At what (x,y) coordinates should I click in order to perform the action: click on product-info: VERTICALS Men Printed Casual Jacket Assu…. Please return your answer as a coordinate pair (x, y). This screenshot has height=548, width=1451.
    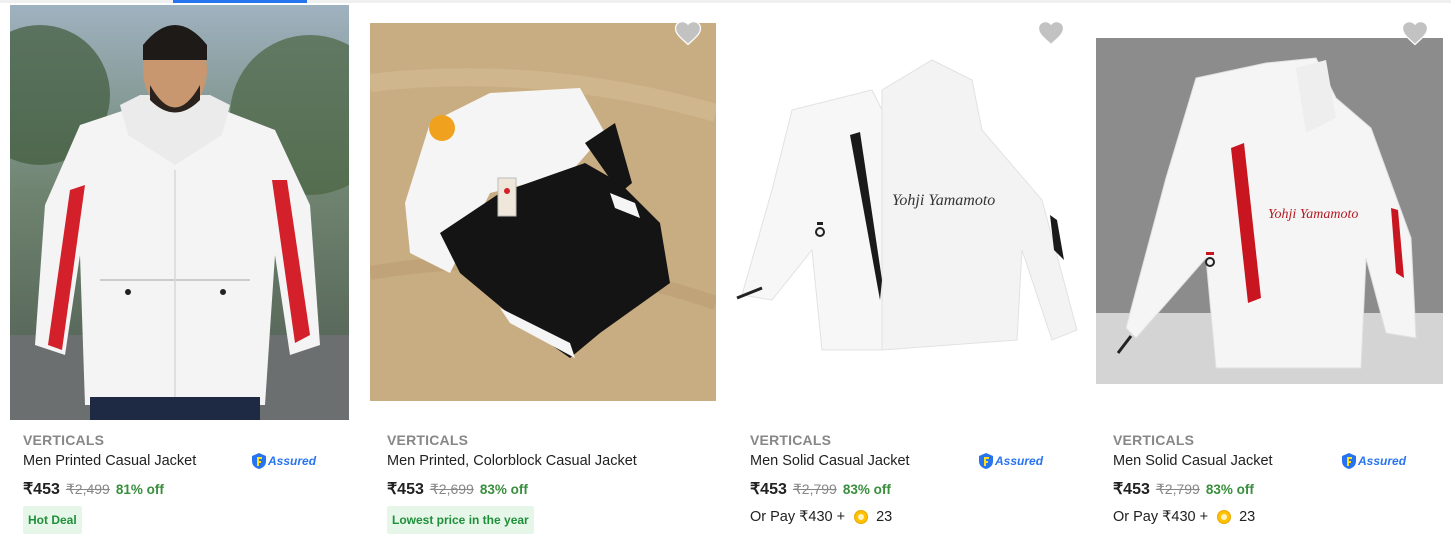
    Looking at the image, I should click on (193, 482).